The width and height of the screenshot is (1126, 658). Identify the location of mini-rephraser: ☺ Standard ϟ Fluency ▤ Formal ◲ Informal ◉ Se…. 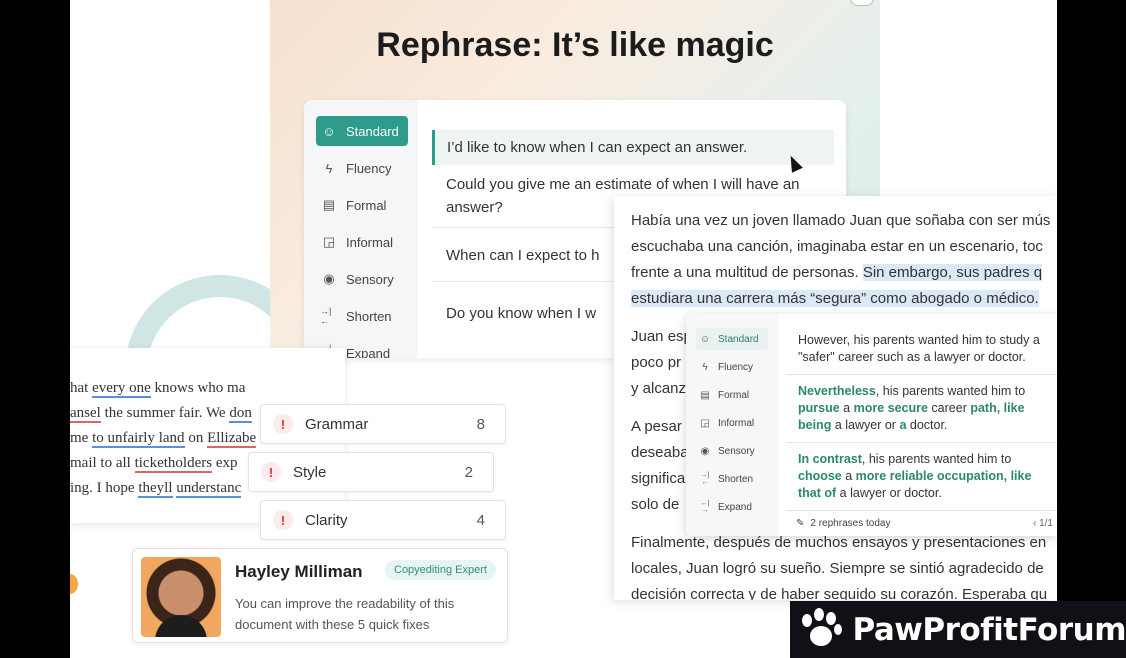
(871, 425).